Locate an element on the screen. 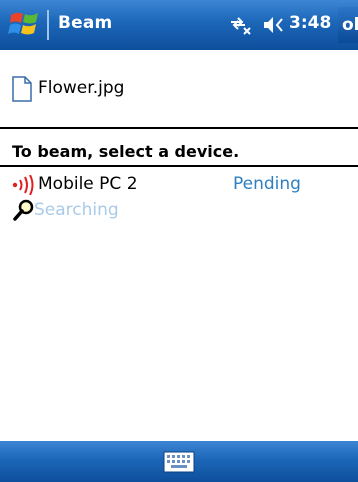 This screenshot has height=482, width=358. searching-item: Searching is located at coordinates (112, 209).